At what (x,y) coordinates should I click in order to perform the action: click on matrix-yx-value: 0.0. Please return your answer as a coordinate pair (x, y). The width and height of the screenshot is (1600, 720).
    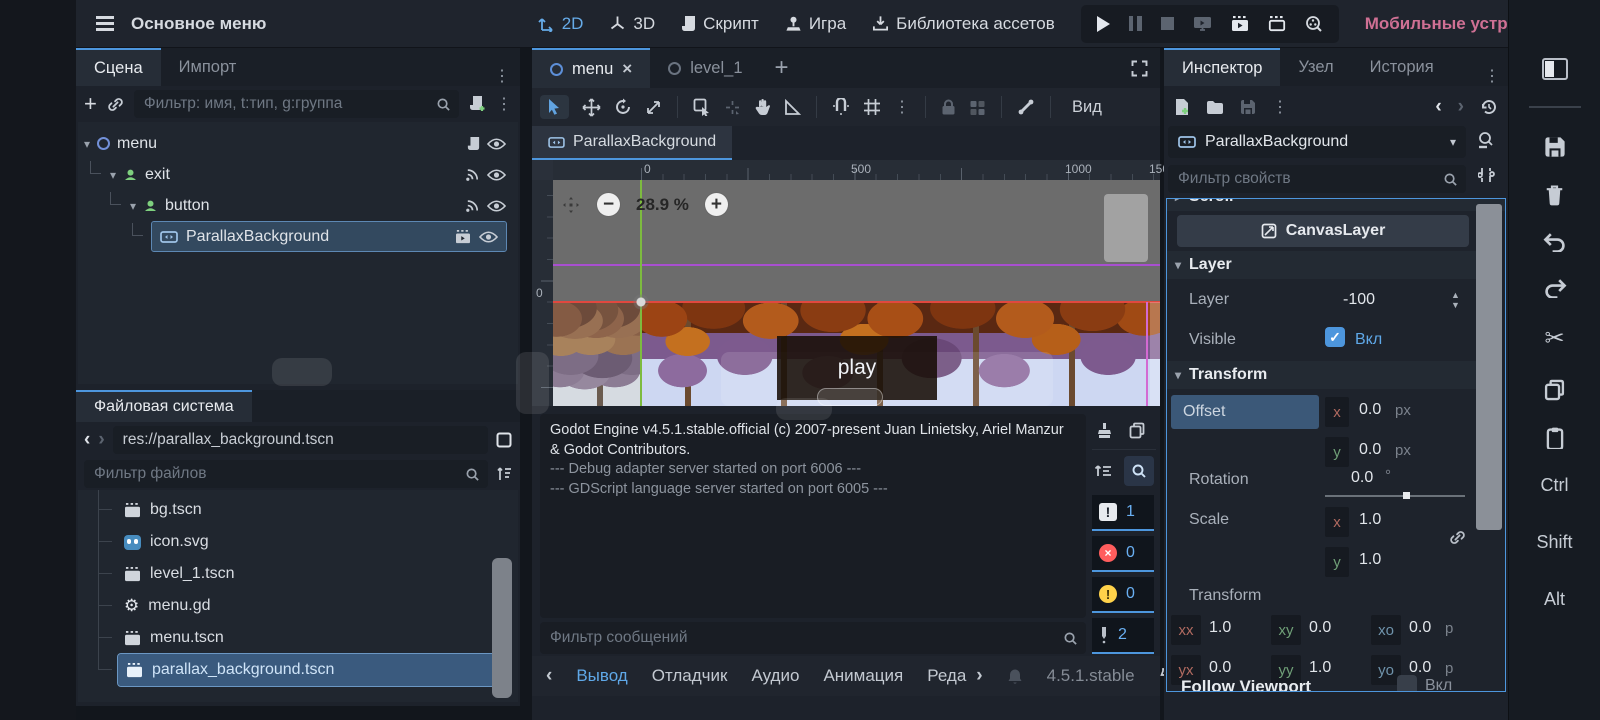
    Looking at the image, I should click on (1220, 668).